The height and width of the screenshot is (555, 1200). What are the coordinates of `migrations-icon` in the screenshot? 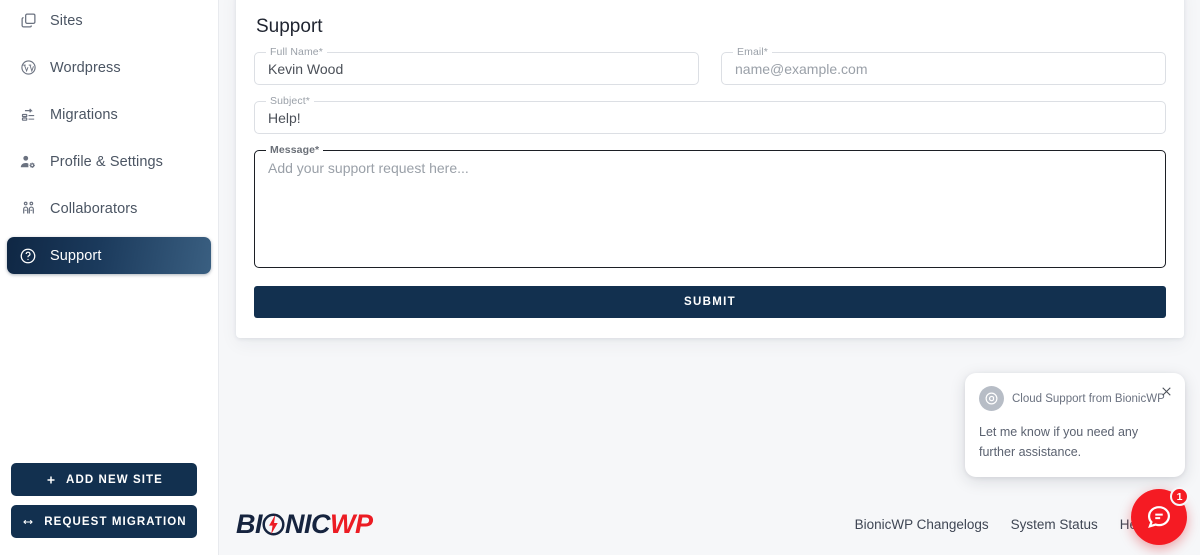 It's located at (28, 115).